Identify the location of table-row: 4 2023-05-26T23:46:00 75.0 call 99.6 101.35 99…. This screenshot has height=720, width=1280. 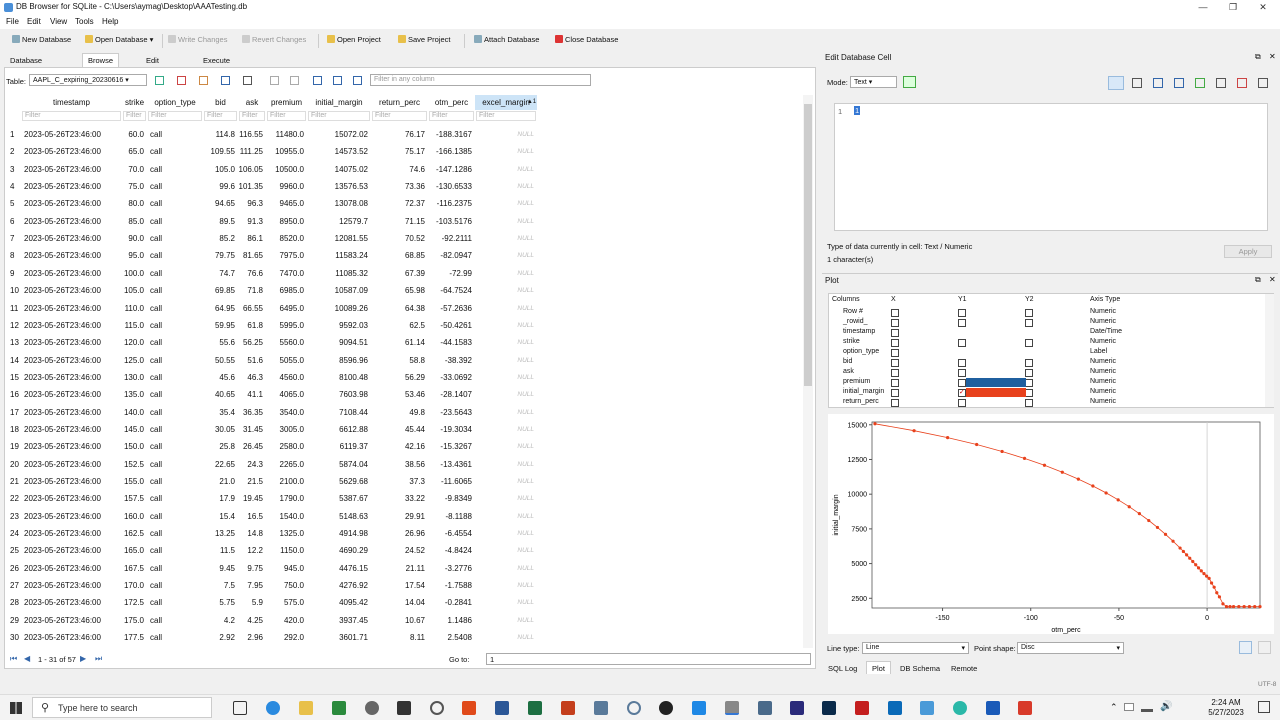
(272, 186).